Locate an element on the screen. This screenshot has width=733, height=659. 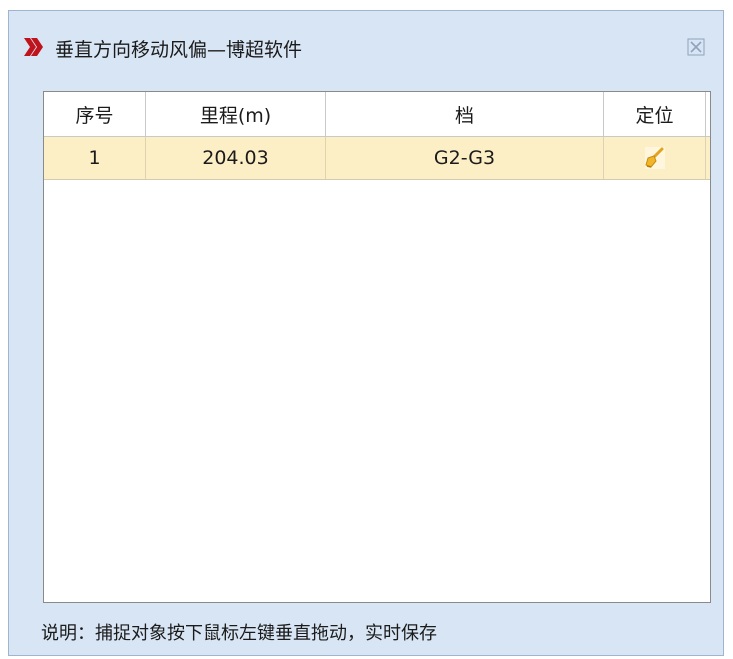
grid-header: 序号 里程(m) 档 定位 is located at coordinates (377, 114).